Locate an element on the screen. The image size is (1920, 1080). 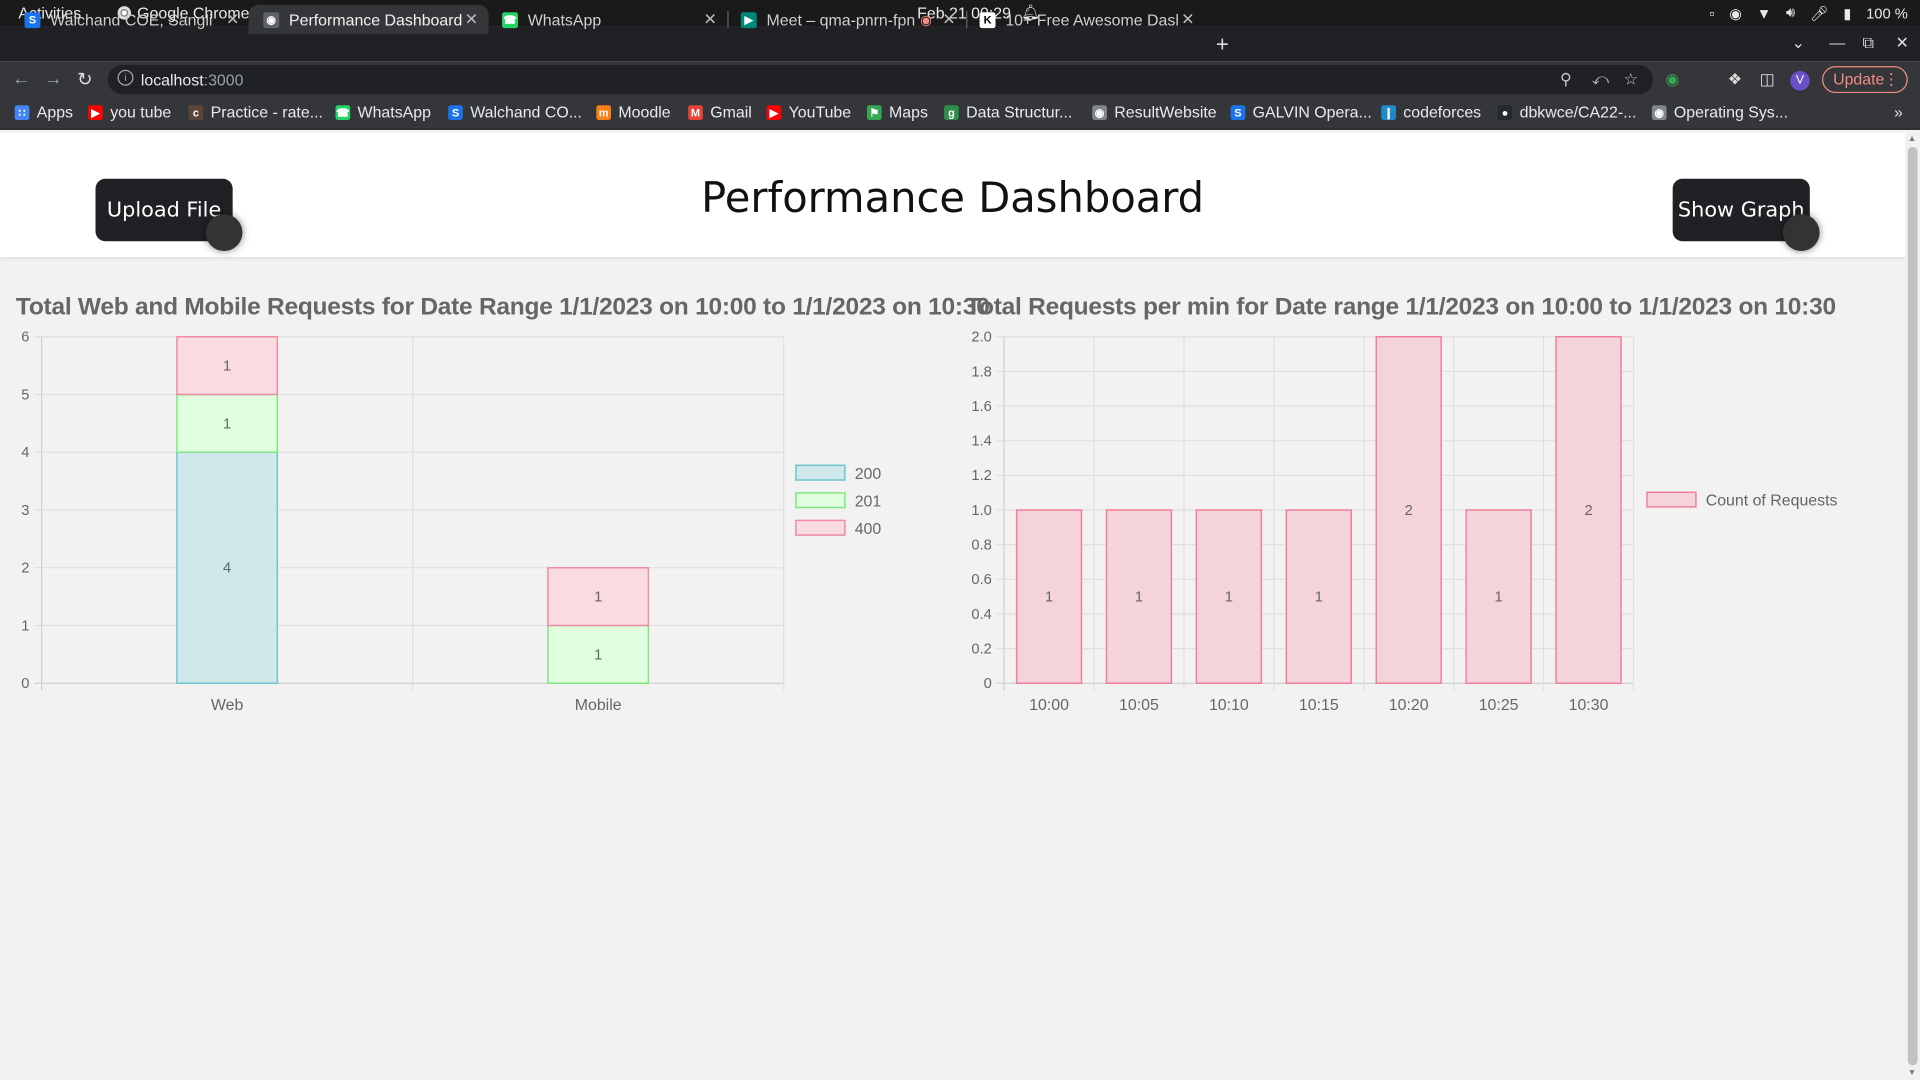
tab-walchand: S Walchand COE, Sangli ✕ is located at coordinates (131, 19).